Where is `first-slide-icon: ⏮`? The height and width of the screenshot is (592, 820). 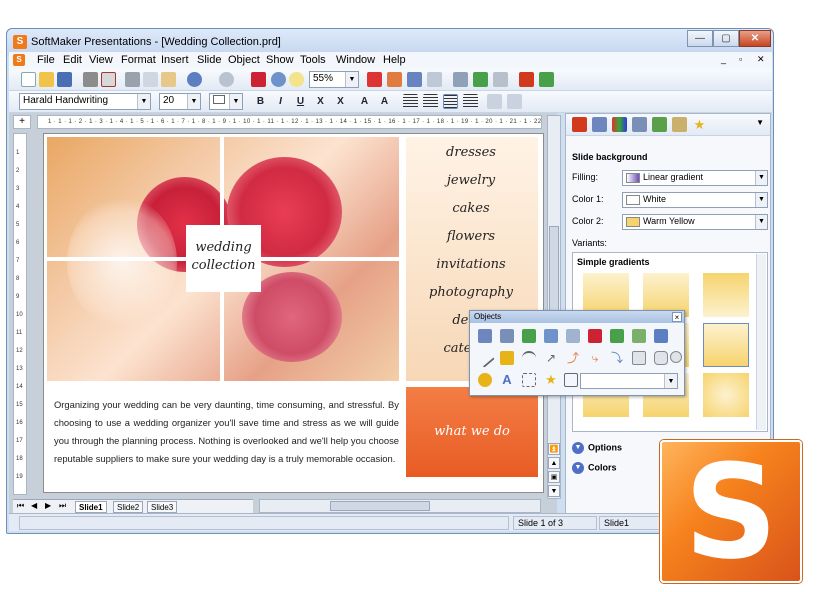
first-slide-icon: ⏮ is located at coordinates (20, 506).